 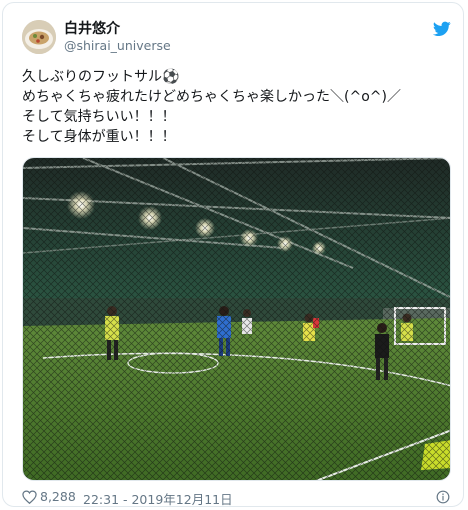 What do you see at coordinates (101, 77) in the screenshot?
I see `tweet-line: 久しぶりのフットサル⚽` at bounding box center [101, 77].